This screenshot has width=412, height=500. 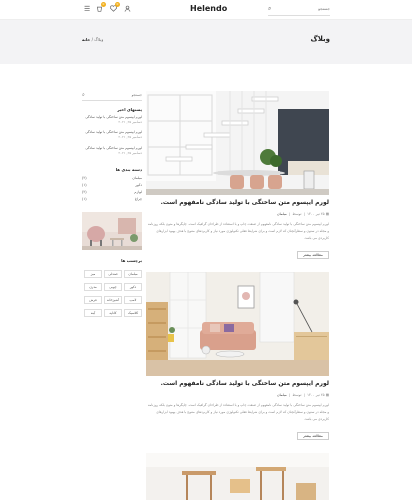 What do you see at coordinates (112, 179) in the screenshot?
I see `category-item: (۲) مبلمان` at bounding box center [112, 179].